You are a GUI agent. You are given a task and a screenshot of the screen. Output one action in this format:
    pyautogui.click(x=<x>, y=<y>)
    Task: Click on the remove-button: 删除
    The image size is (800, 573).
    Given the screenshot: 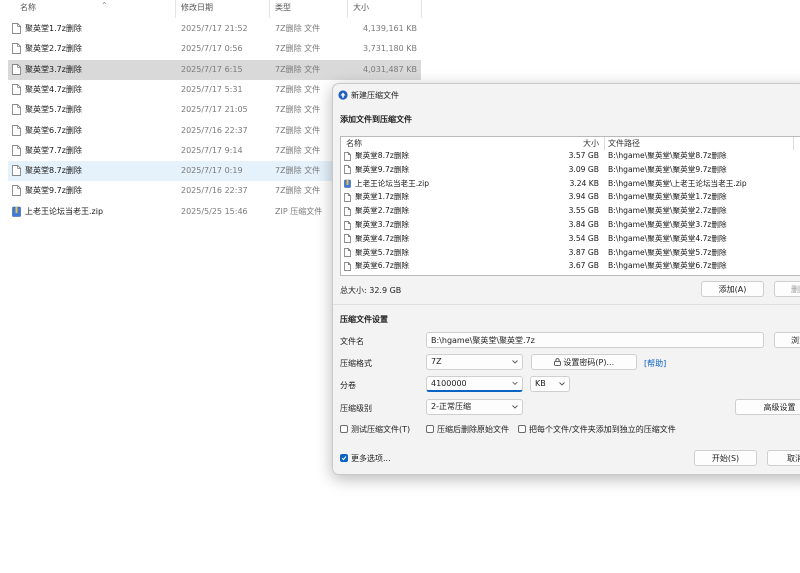 What is the action you would take?
    pyautogui.click(x=787, y=289)
    